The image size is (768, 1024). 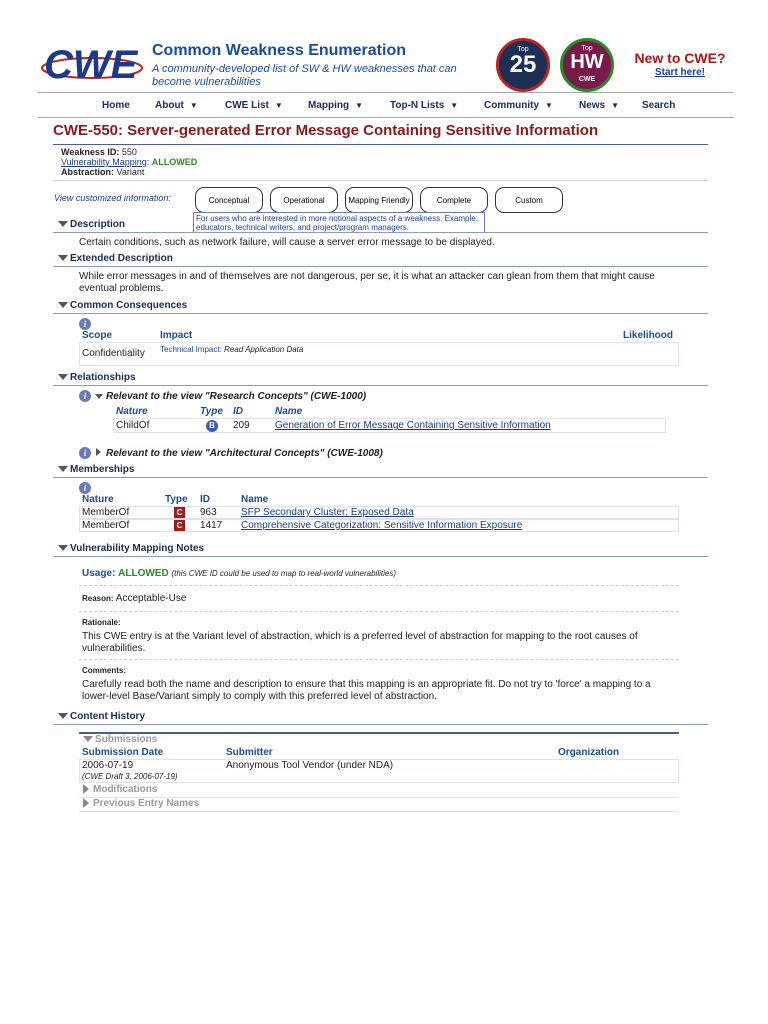 What do you see at coordinates (380, 550) in the screenshot?
I see `mapping-notes-heading: Vulnerability Mapping Notes` at bounding box center [380, 550].